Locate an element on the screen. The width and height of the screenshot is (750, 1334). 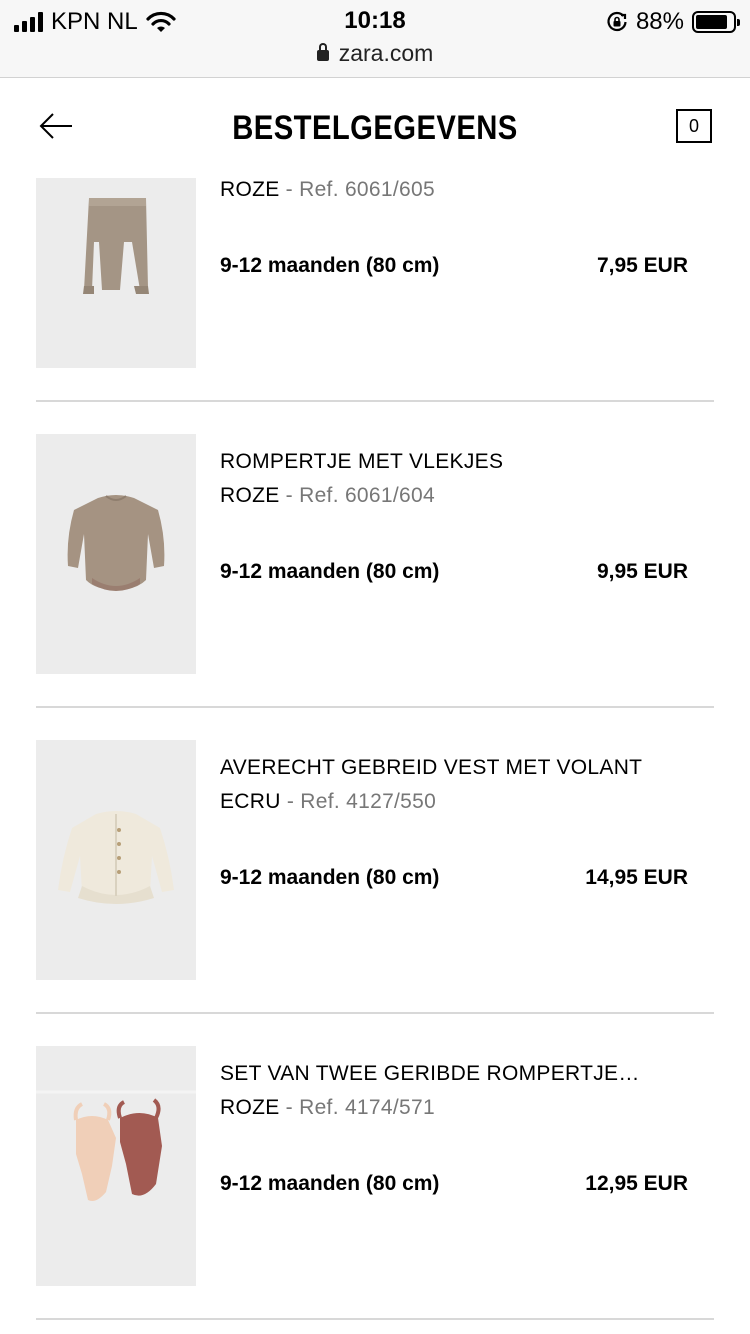
item-size-price: 9-12 maanden (80 cm) 14,95 EUR is located at coordinates (454, 878).